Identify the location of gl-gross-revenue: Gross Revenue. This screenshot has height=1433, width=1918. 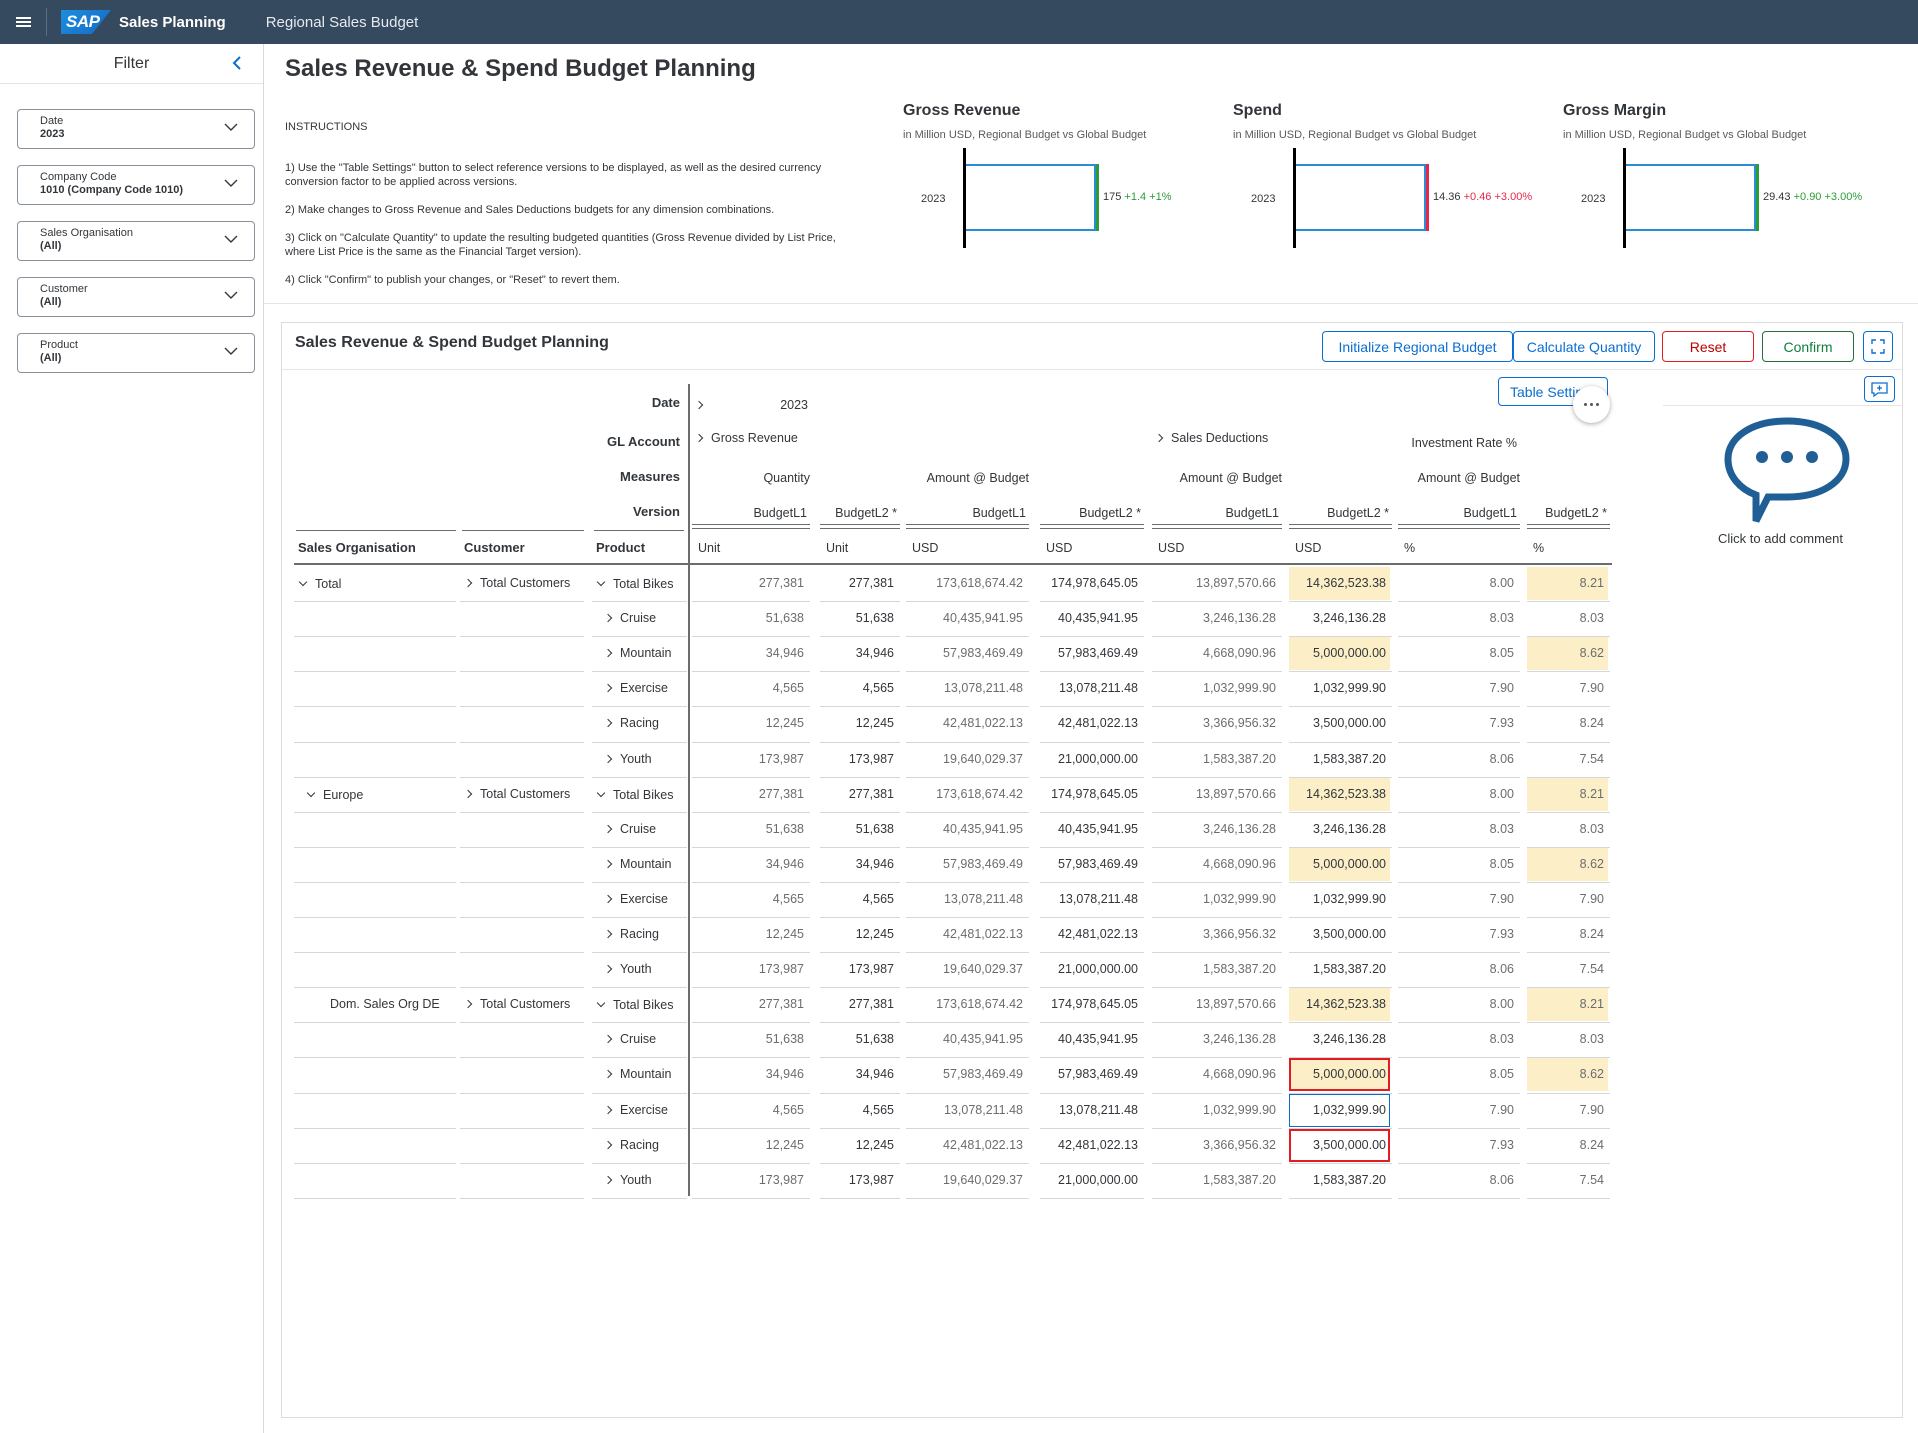
(746, 438).